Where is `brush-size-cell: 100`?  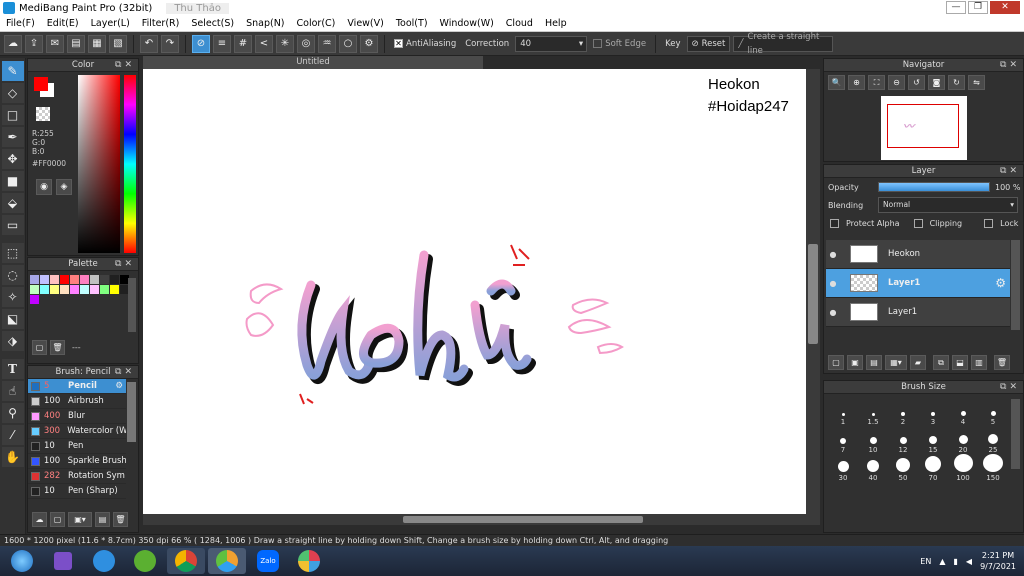
brush-size-cell: 100 is located at coordinates (963, 468).